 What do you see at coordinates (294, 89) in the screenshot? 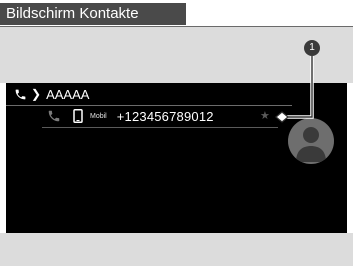
I see `callout-leader-line` at bounding box center [294, 89].